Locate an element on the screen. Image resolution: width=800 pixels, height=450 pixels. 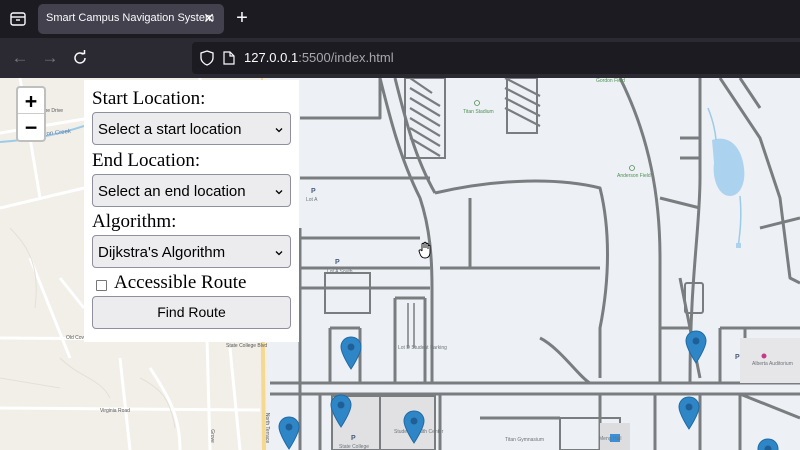
map-label-lot-d: Lot D Student Parking is located at coordinates (422, 348).